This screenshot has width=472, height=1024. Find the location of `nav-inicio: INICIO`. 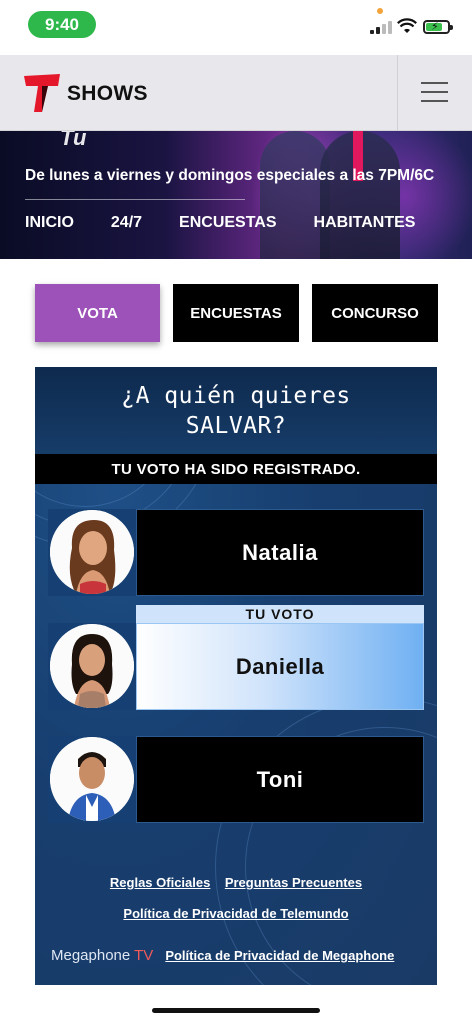

nav-inicio: INICIO is located at coordinates (49, 223).